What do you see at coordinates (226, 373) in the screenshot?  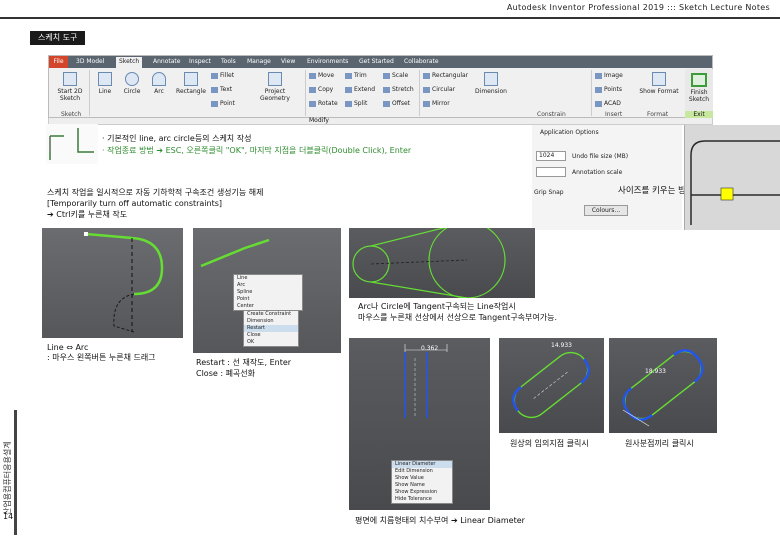 I see `close-label: Close : 폐곡선화` at bounding box center [226, 373].